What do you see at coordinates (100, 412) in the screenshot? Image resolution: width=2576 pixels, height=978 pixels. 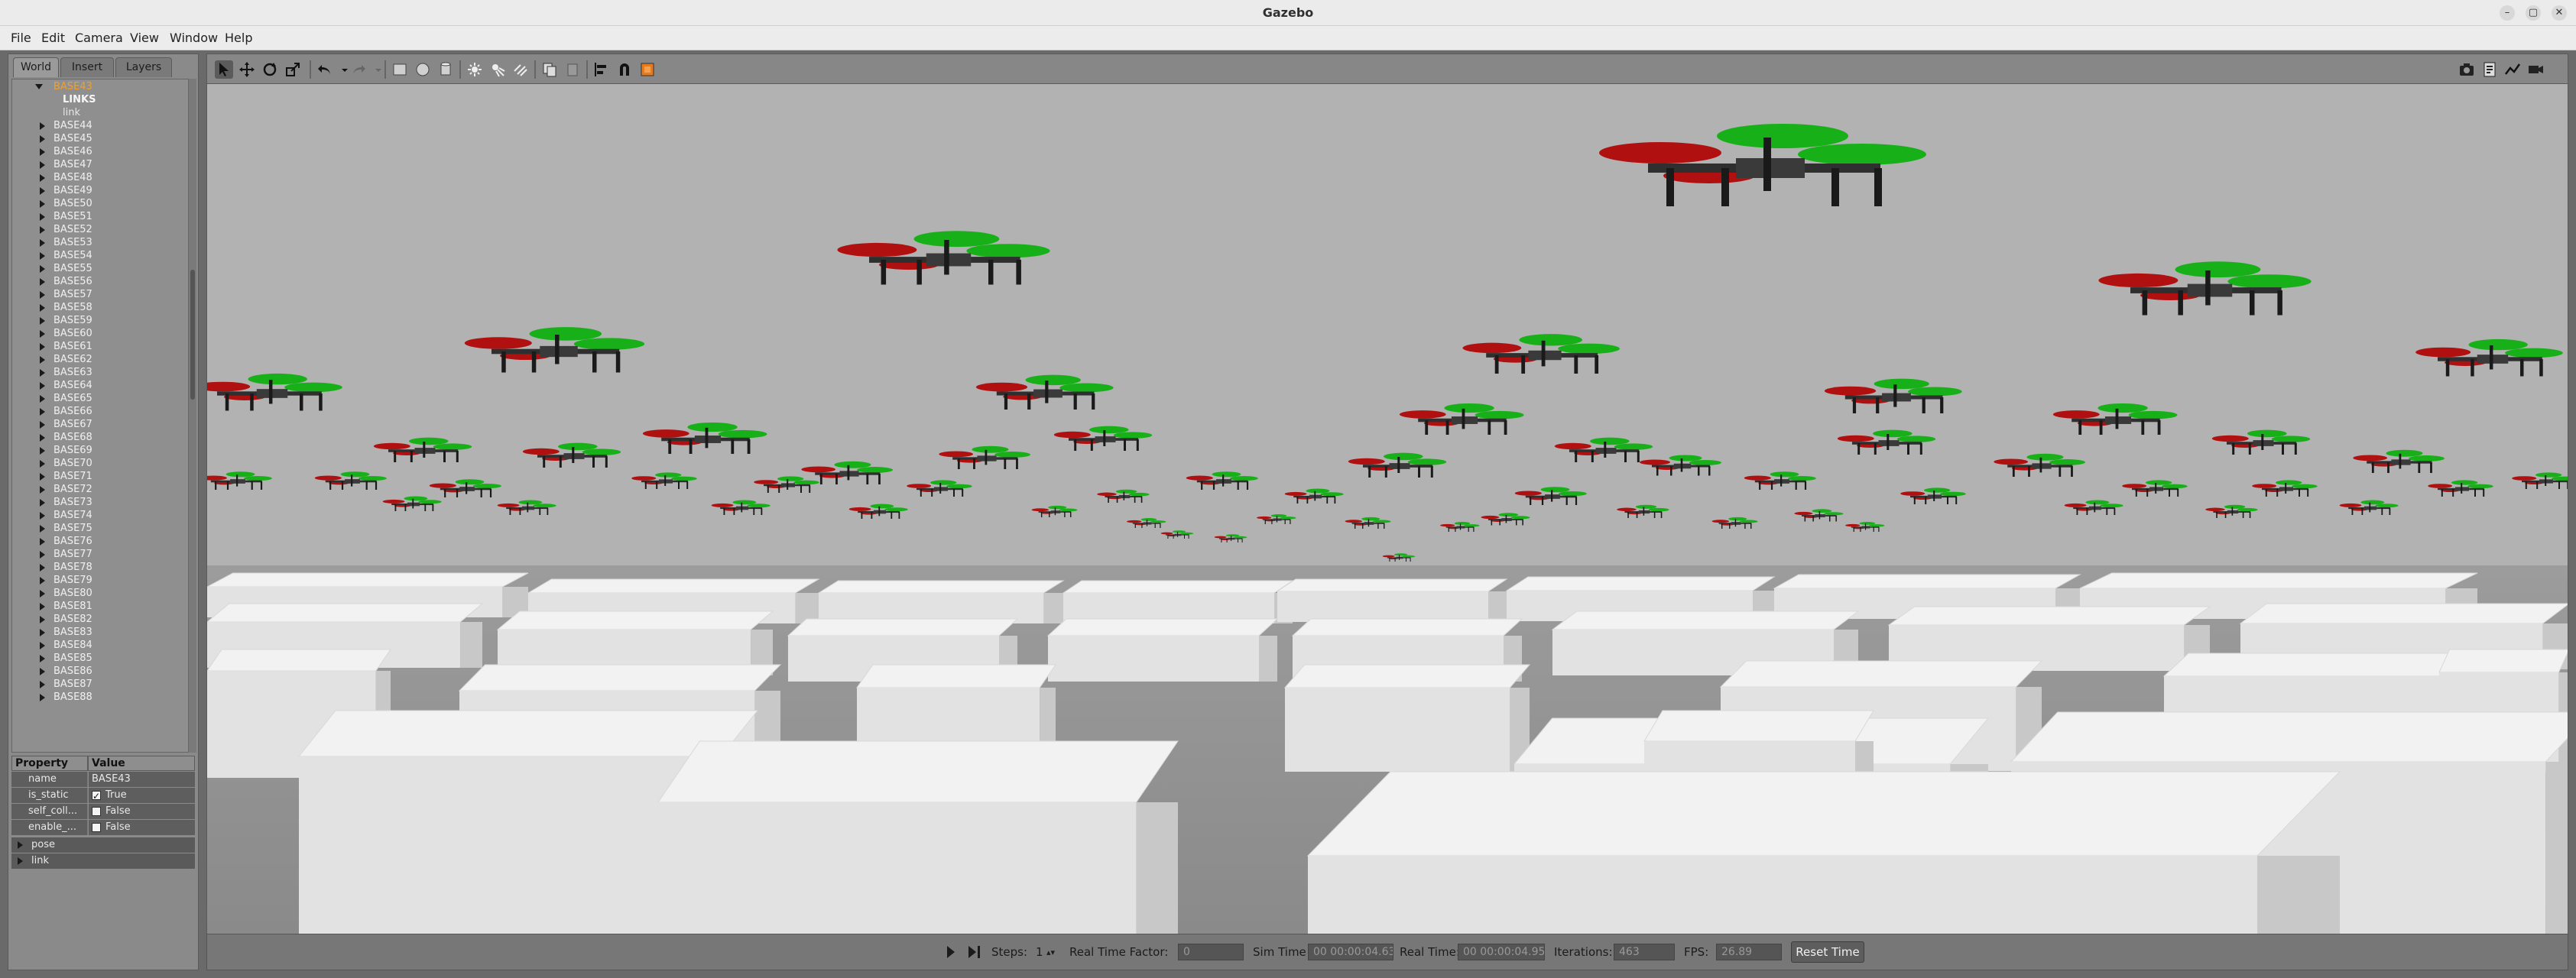 I see `tree-model-item: BASE66` at bounding box center [100, 412].